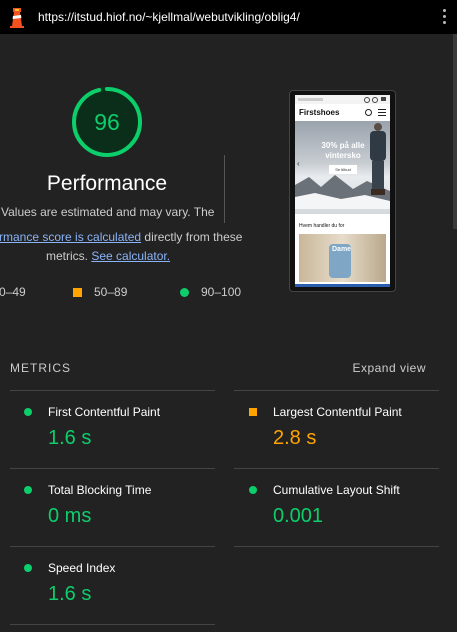 This screenshot has width=457, height=632. Describe the element at coordinates (455, 131) in the screenshot. I see `scrollbar` at that location.